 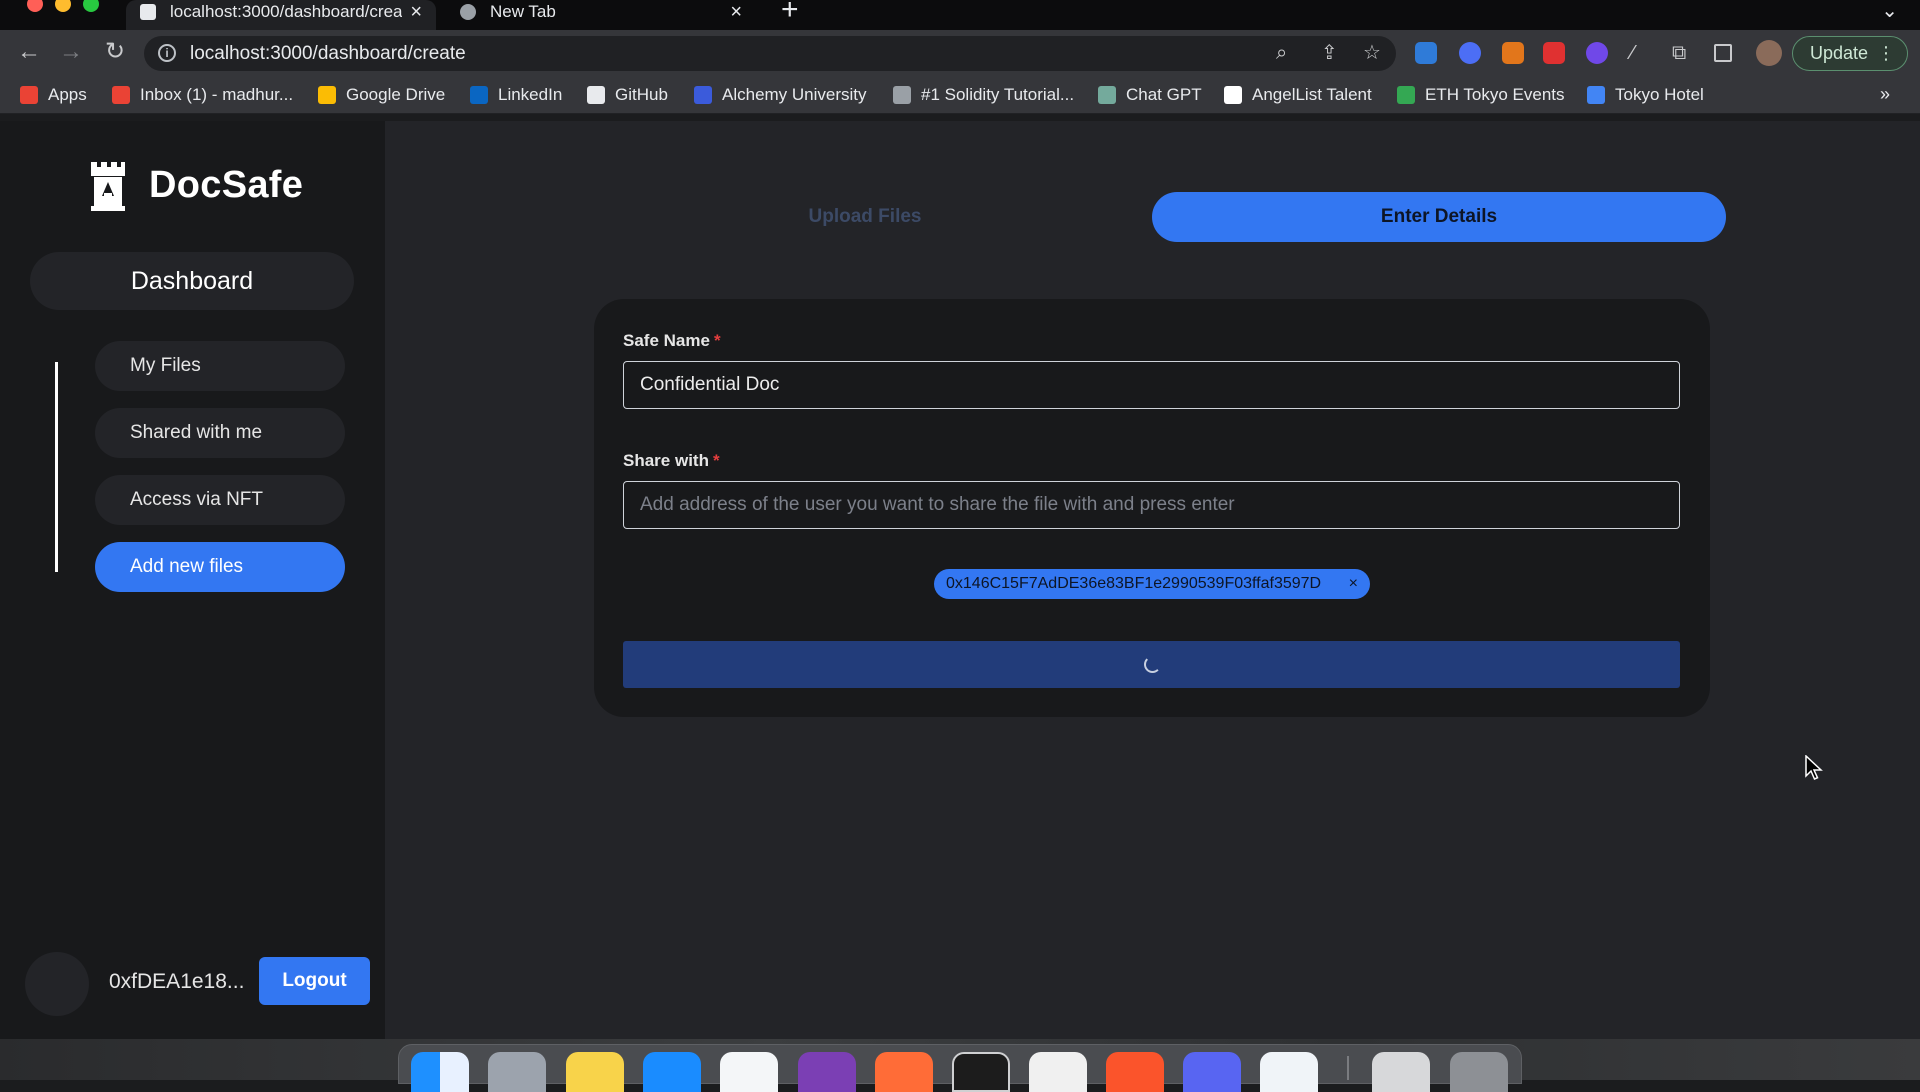 What do you see at coordinates (517, 1072) in the screenshot?
I see `launchpad-icon` at bounding box center [517, 1072].